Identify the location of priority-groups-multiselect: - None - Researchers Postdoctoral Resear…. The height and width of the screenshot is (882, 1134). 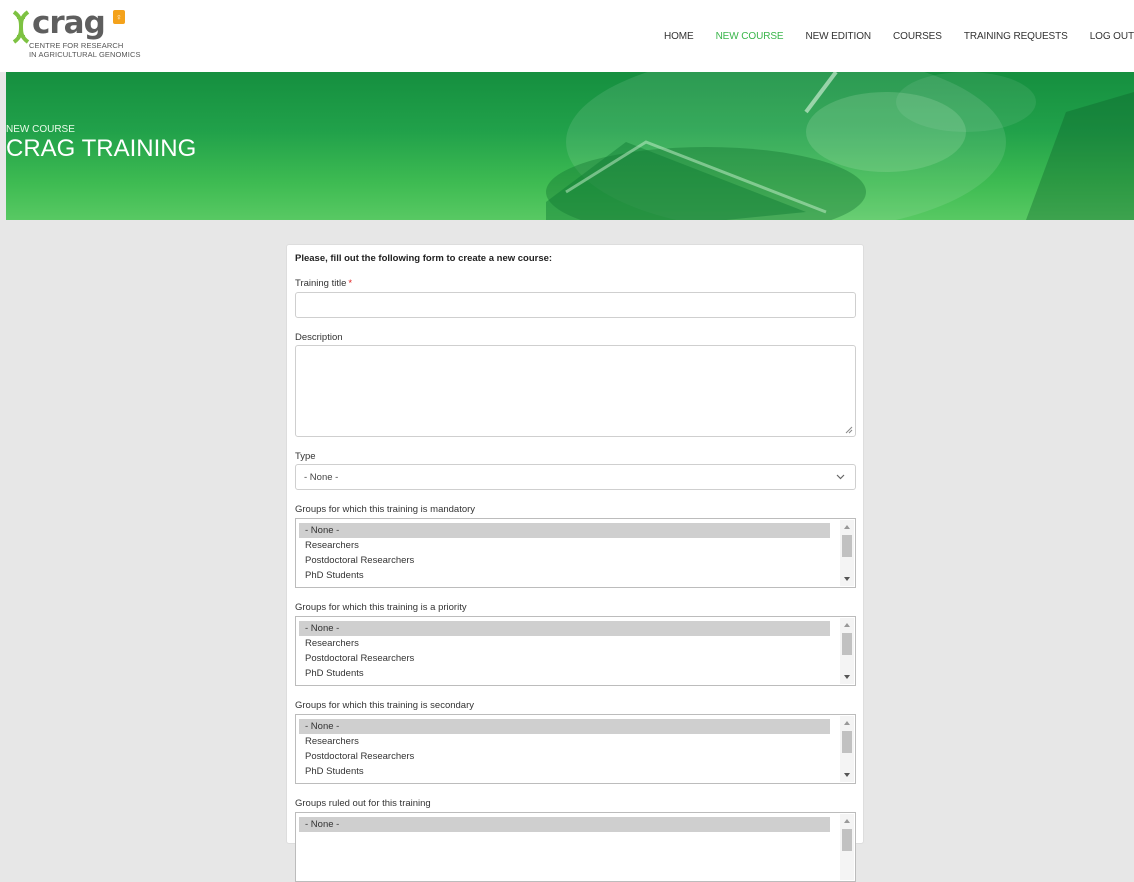
(575, 651).